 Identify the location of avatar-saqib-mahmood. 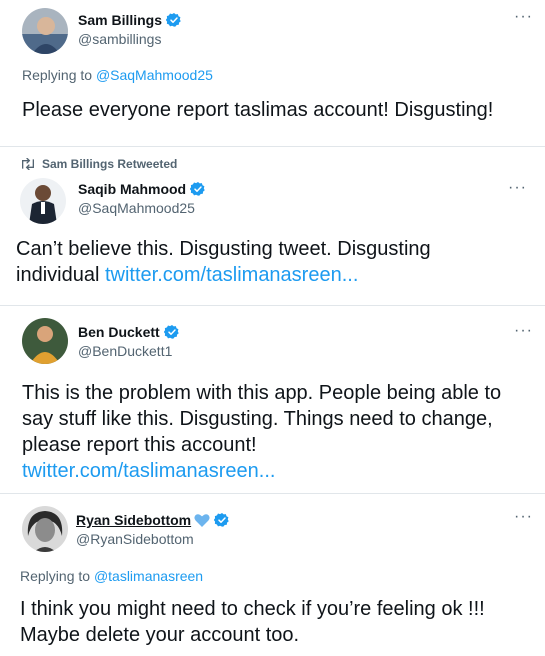
(43, 201).